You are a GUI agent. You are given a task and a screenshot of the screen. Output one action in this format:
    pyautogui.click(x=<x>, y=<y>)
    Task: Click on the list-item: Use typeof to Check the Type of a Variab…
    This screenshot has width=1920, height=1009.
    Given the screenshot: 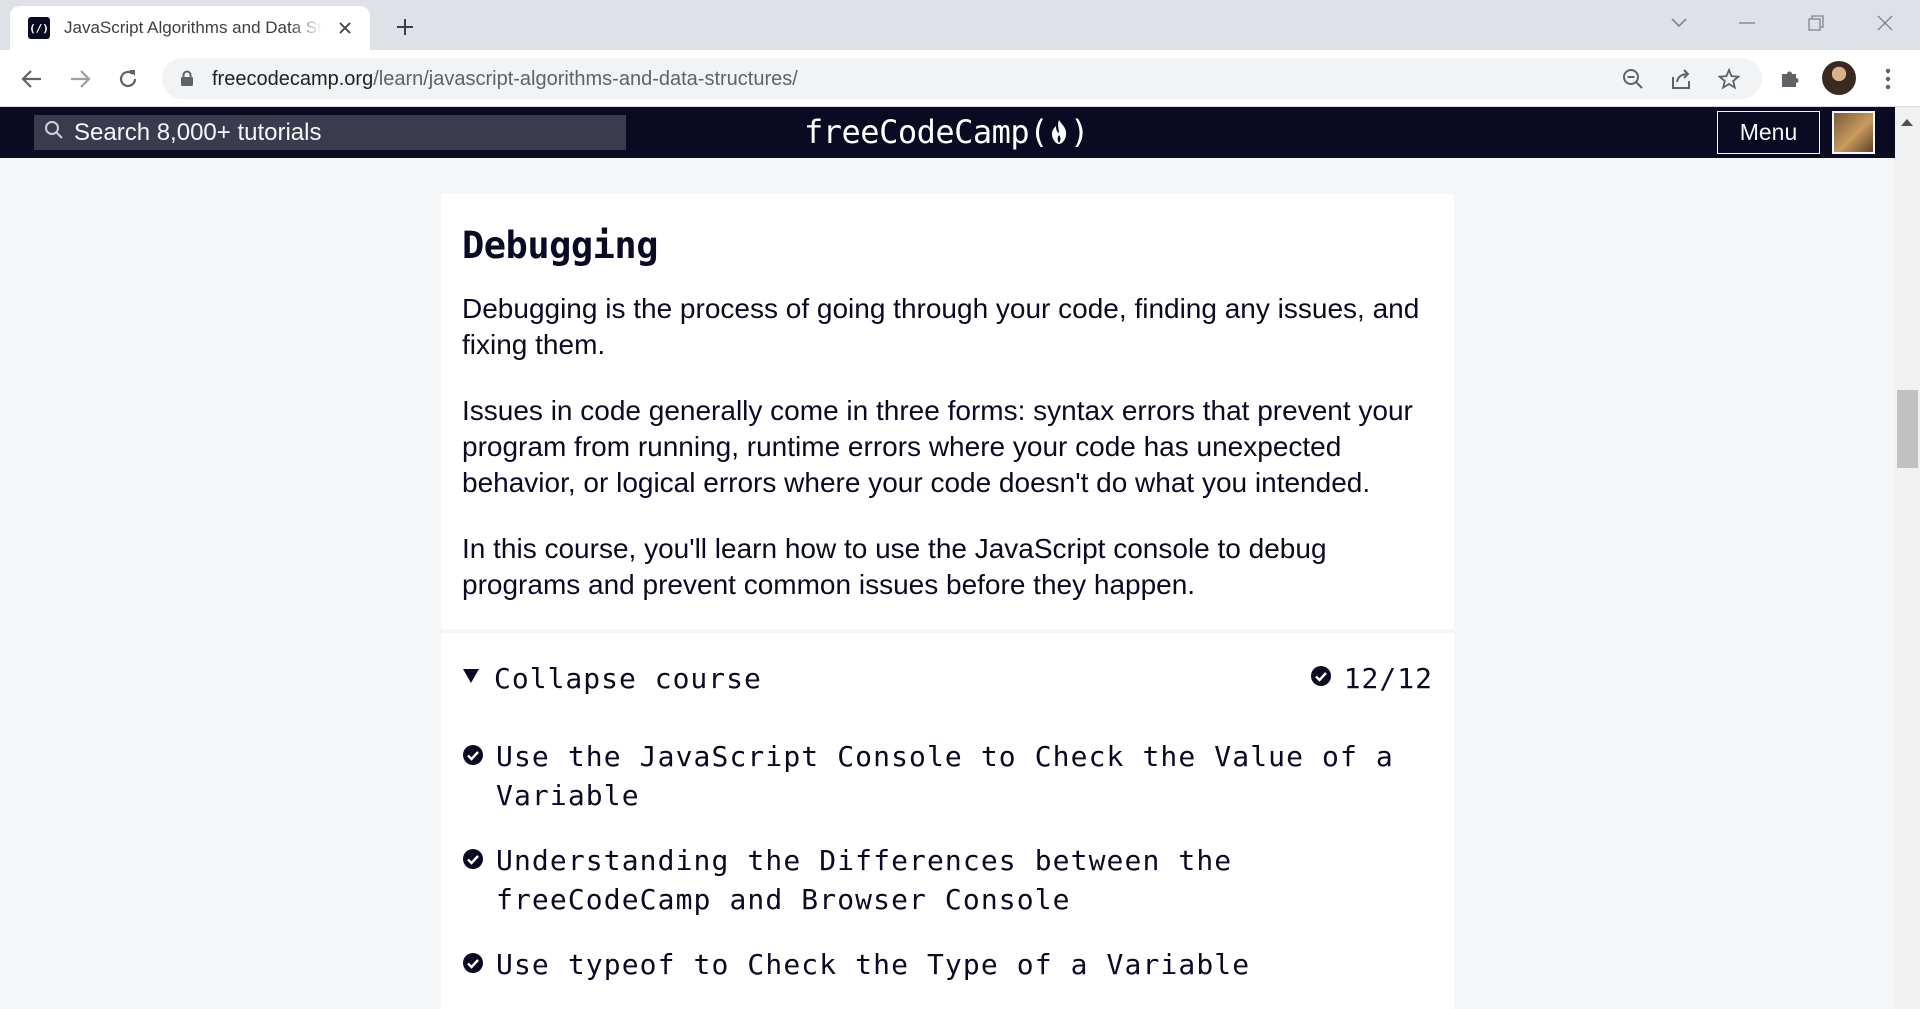 What is the action you would take?
    pyautogui.click(x=947, y=964)
    